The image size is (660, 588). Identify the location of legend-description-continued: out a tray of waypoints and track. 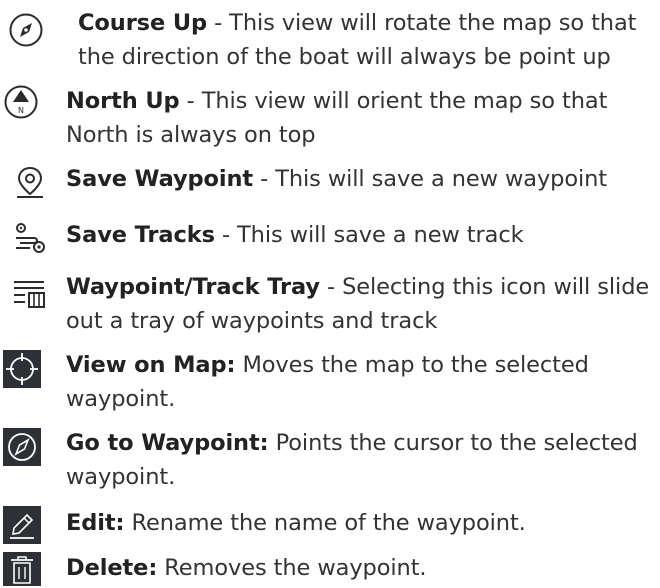
(252, 321).